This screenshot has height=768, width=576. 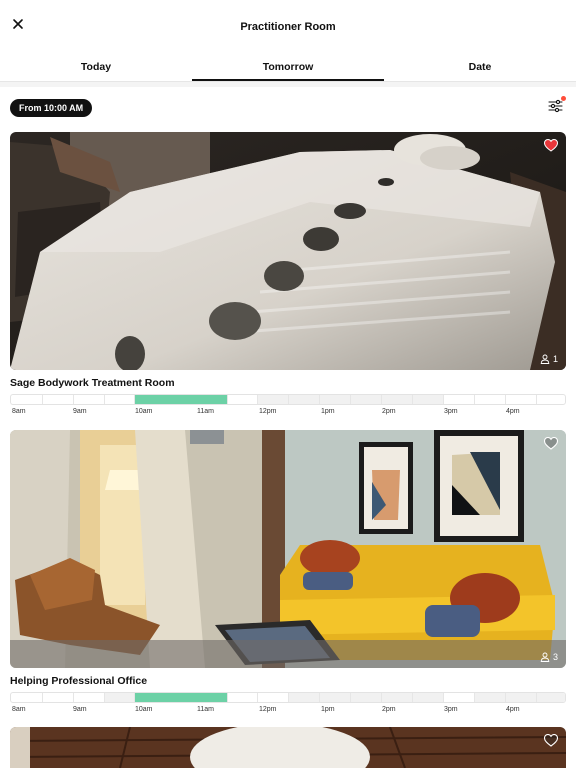 I want to click on capacity-count: 1, so click(x=555, y=359).